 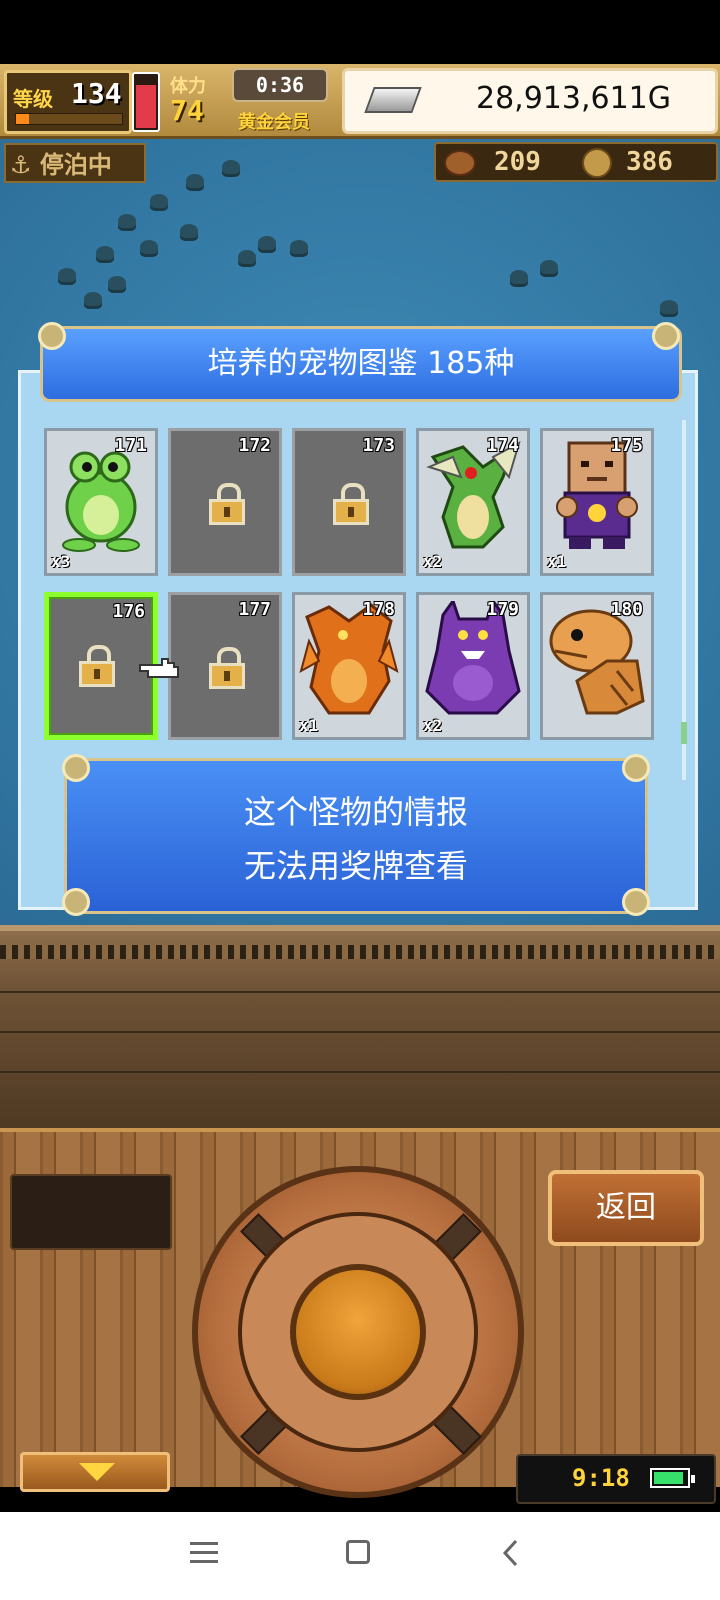 I want to click on menu-icon, so click(x=204, y=1553).